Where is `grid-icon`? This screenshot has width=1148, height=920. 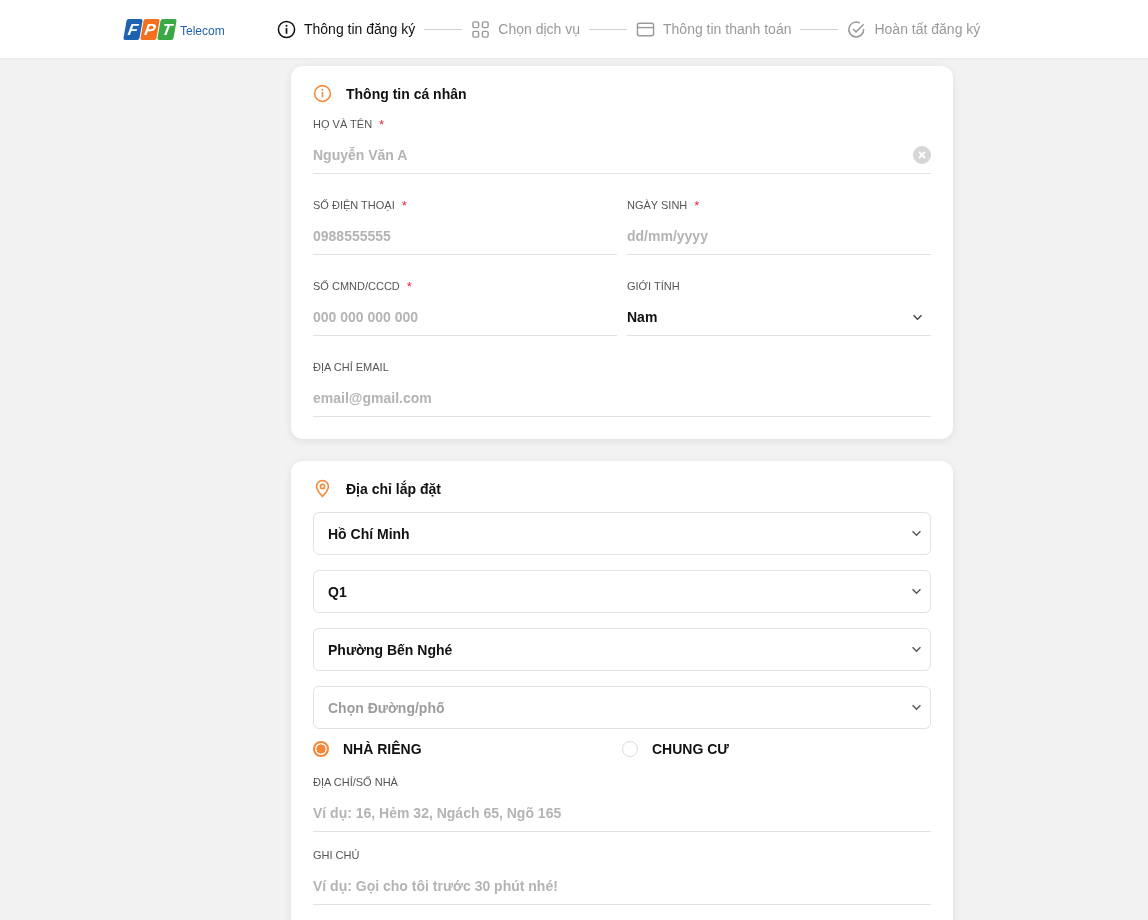
grid-icon is located at coordinates (481, 29).